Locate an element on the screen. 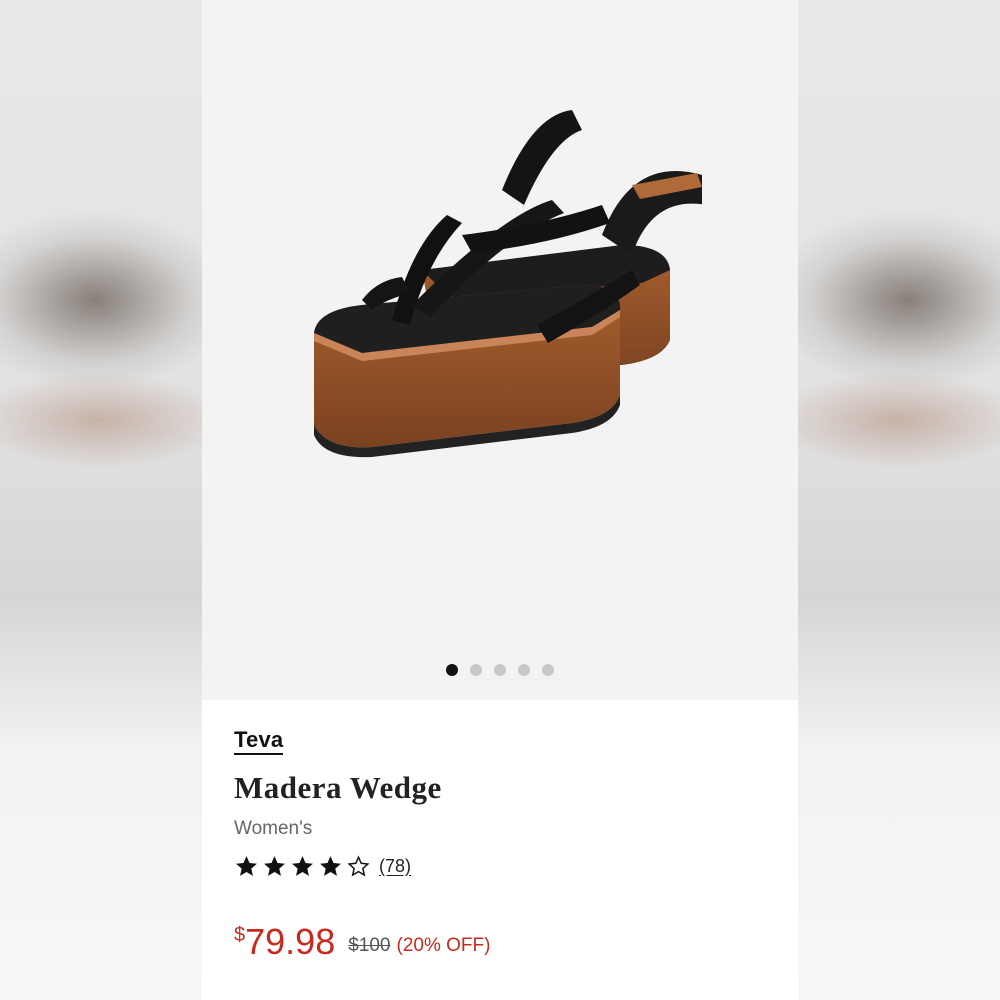 This screenshot has height=1000, width=1000. price-row: $ 79.98 $100 (20% OFF) is located at coordinates (362, 942).